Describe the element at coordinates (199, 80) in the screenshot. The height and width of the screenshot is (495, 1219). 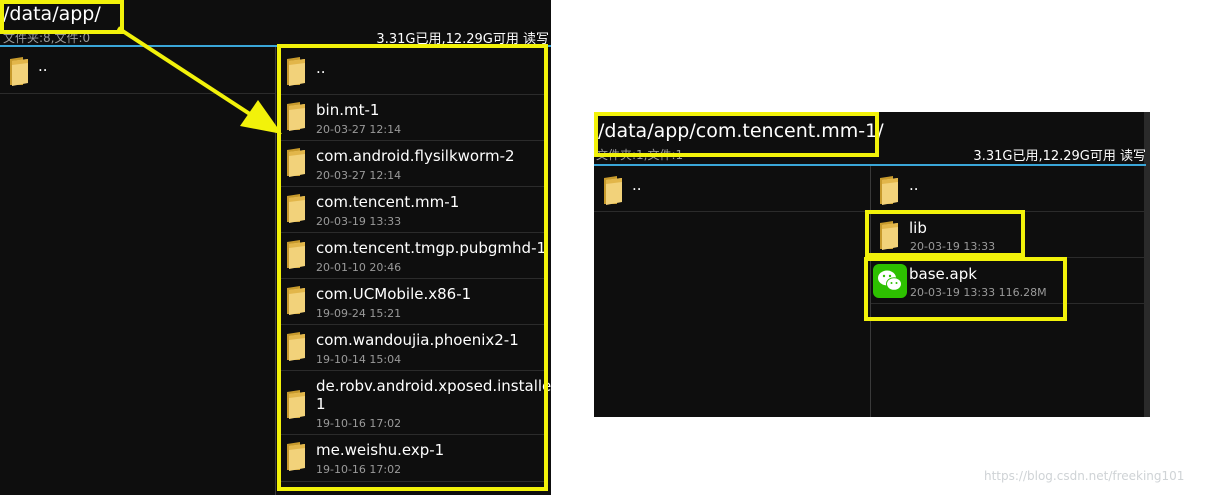
I see `arrow-annotation` at that location.